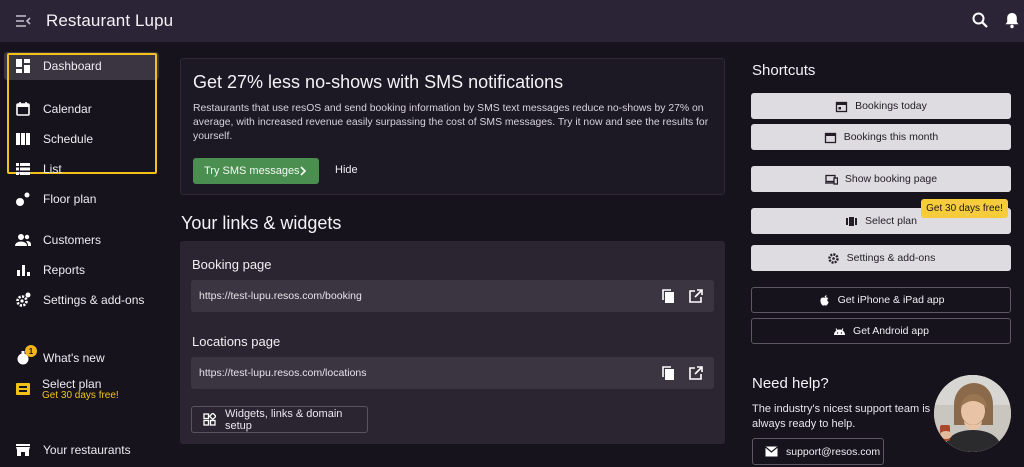 This screenshot has height=467, width=1024. What do you see at coordinates (964, 208) in the screenshot?
I see `free-trial-badge: Get 30 days free!` at bounding box center [964, 208].